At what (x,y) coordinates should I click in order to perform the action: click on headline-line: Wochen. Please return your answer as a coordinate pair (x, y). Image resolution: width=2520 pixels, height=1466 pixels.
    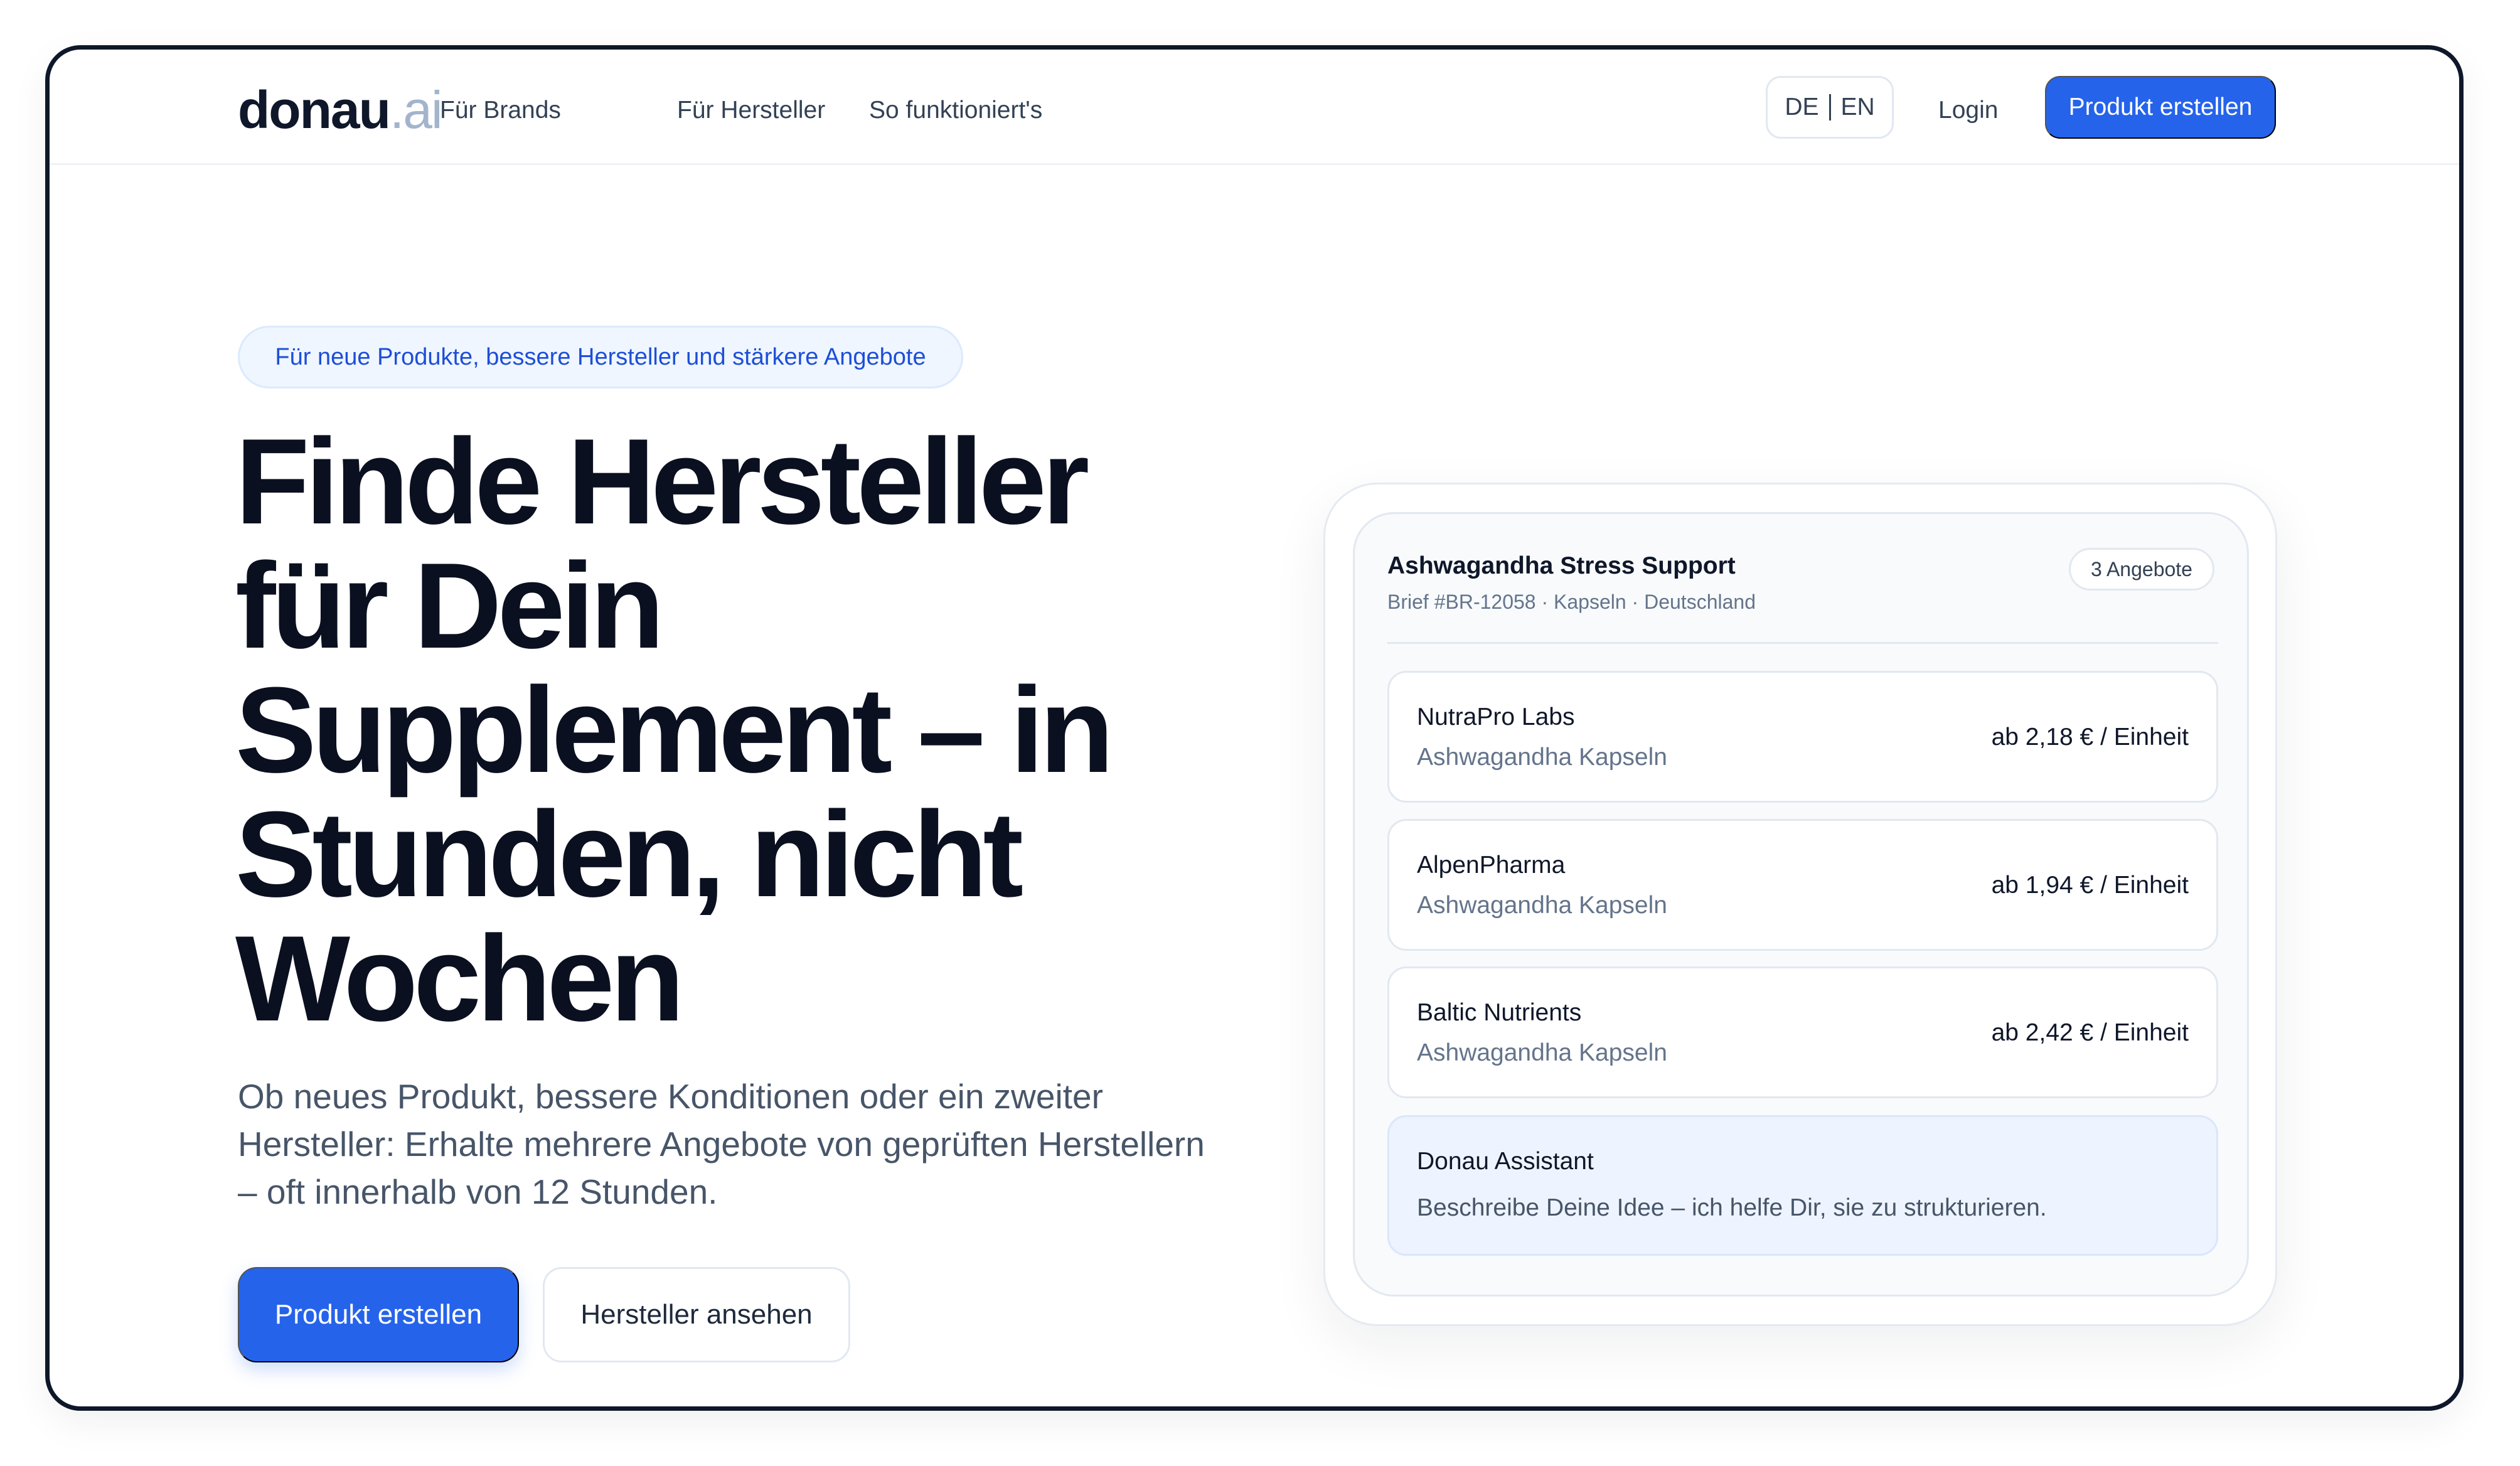
    Looking at the image, I should click on (460, 979).